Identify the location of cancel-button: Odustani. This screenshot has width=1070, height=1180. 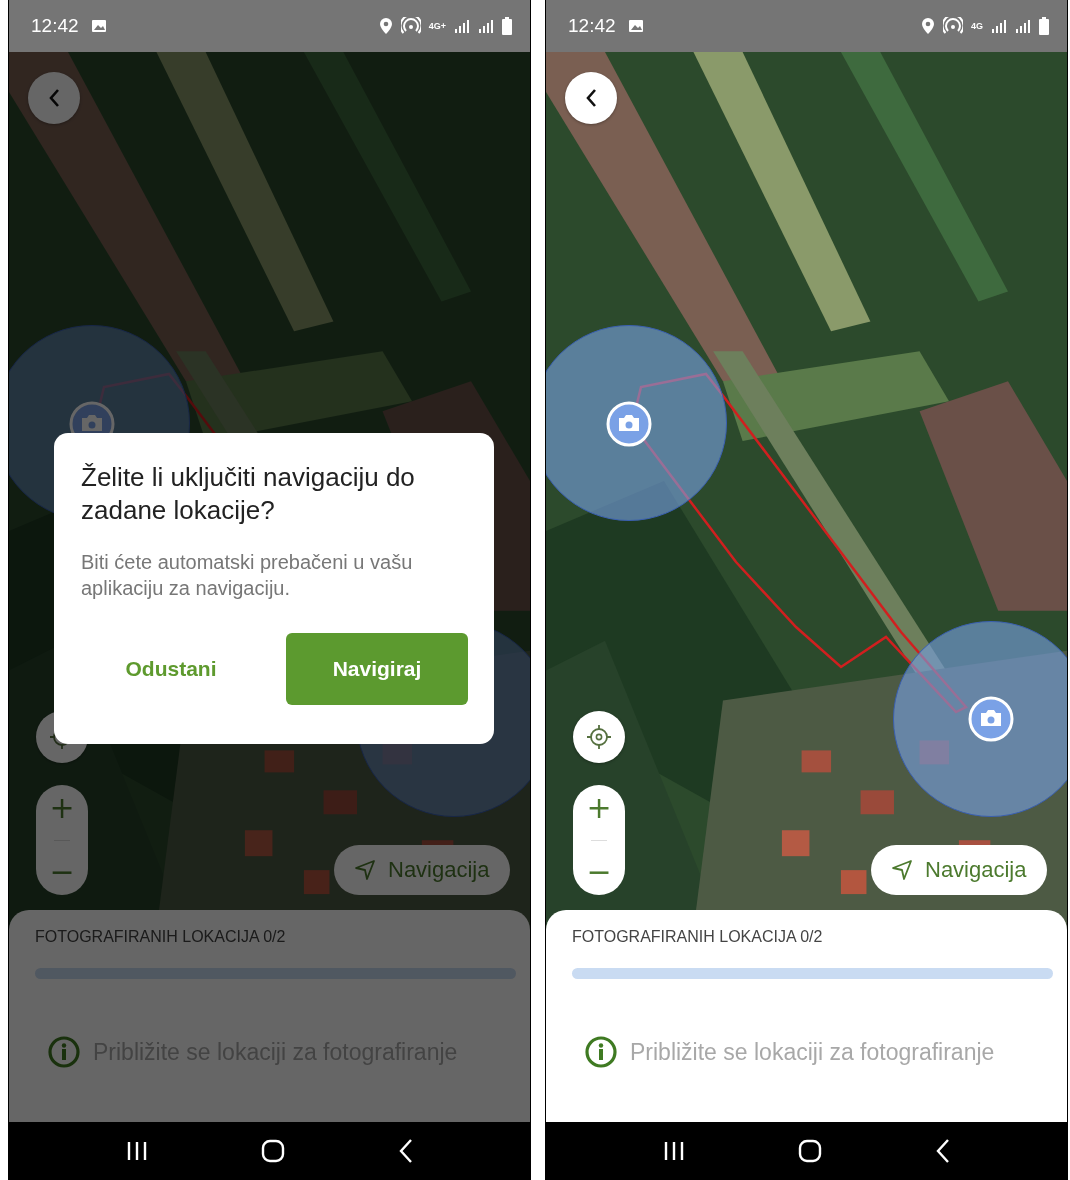
(171, 669).